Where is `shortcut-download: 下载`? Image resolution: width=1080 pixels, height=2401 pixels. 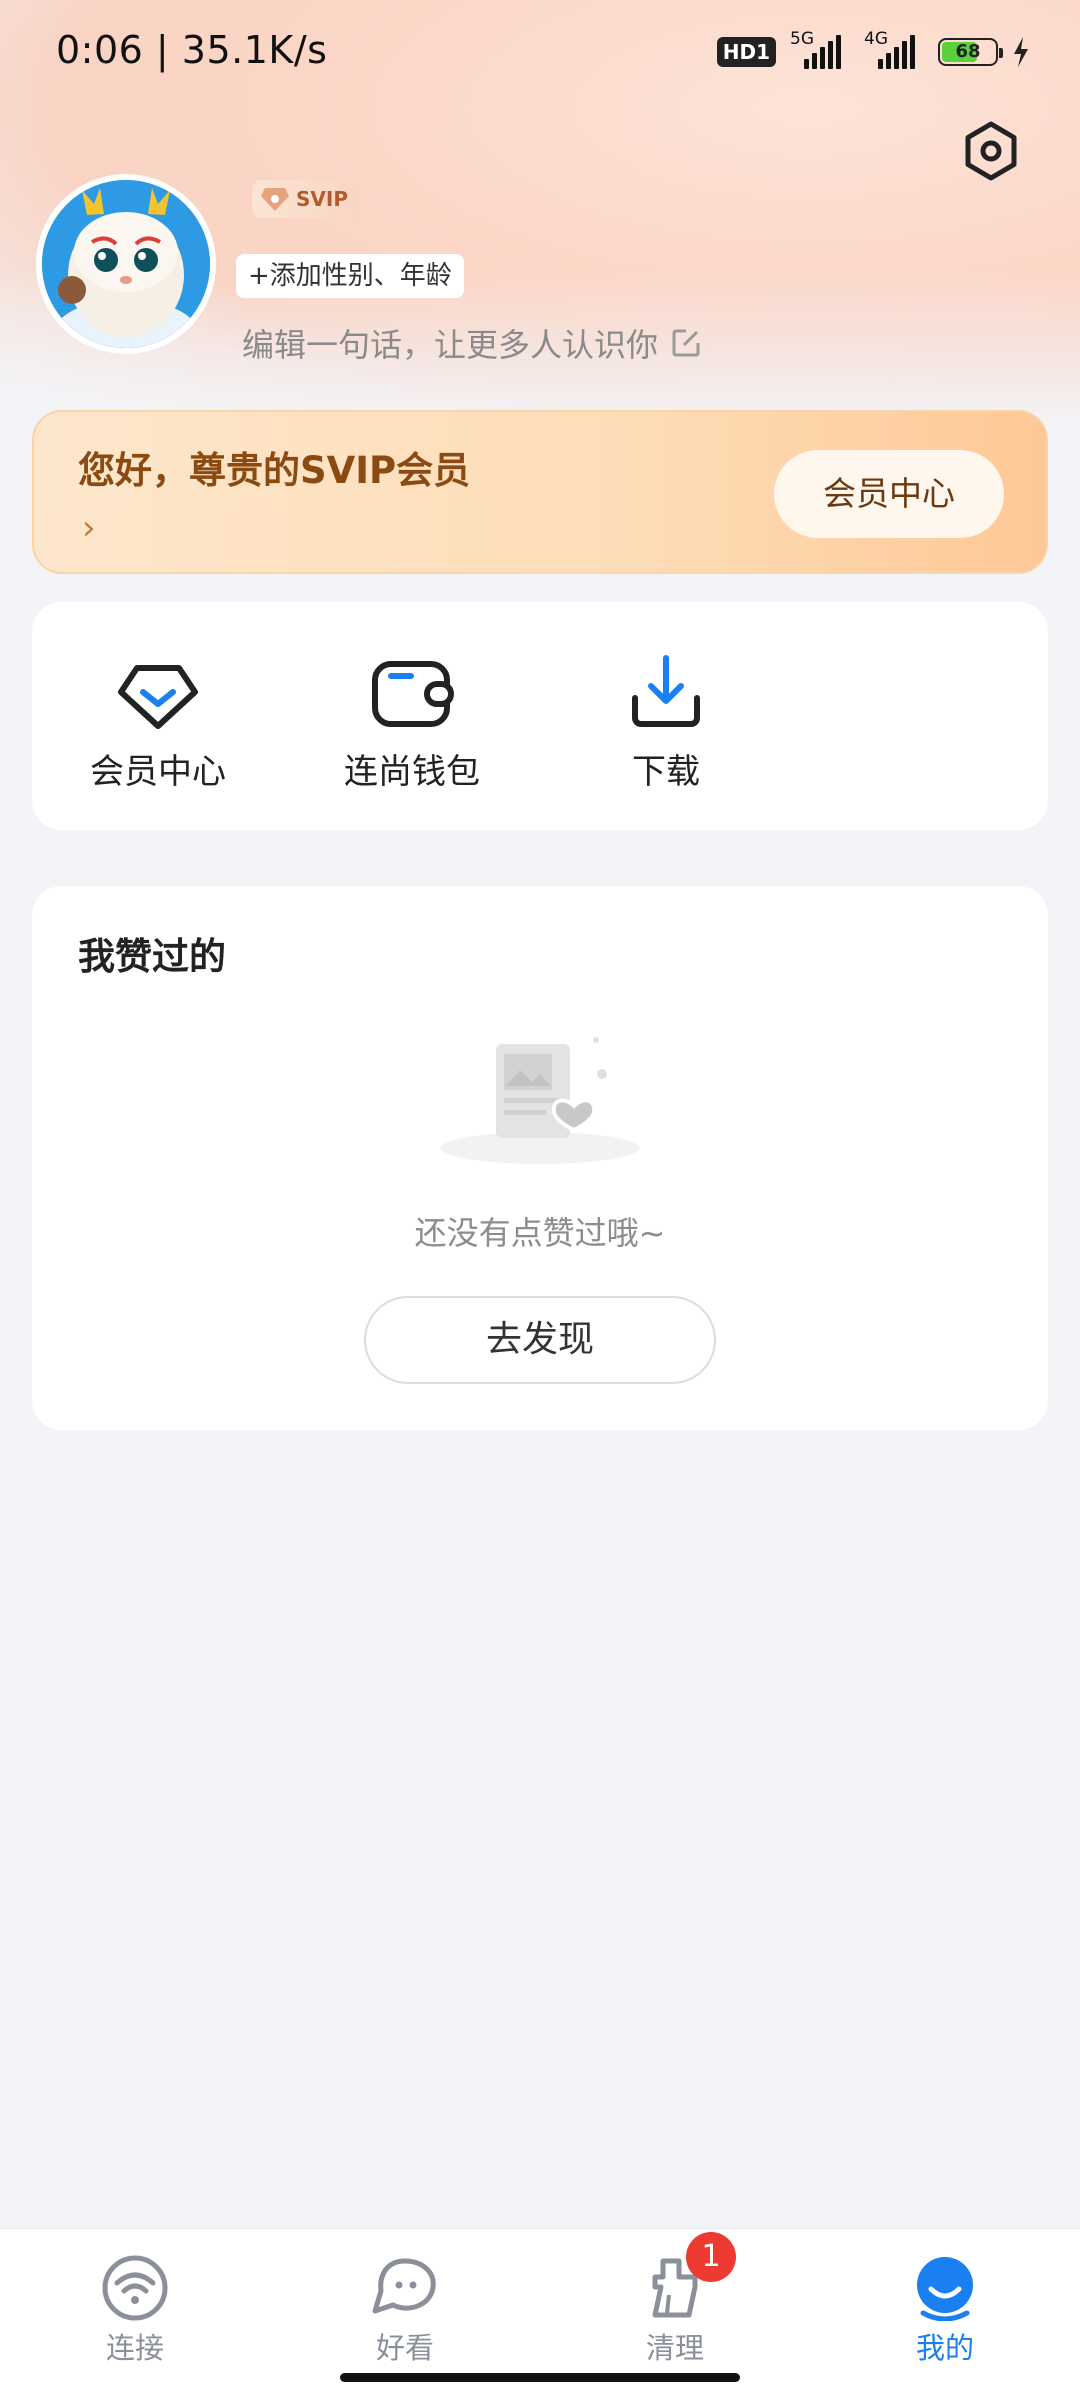 shortcut-download: 下载 is located at coordinates (666, 716).